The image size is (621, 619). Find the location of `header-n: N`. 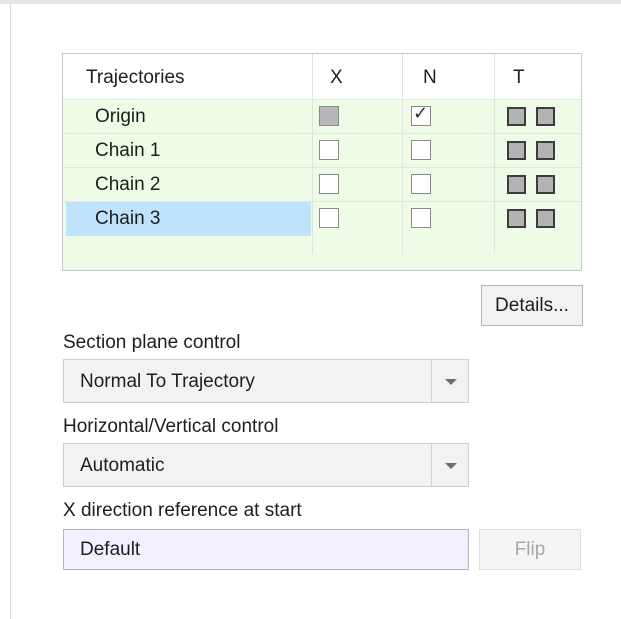

header-n: N is located at coordinates (430, 77).